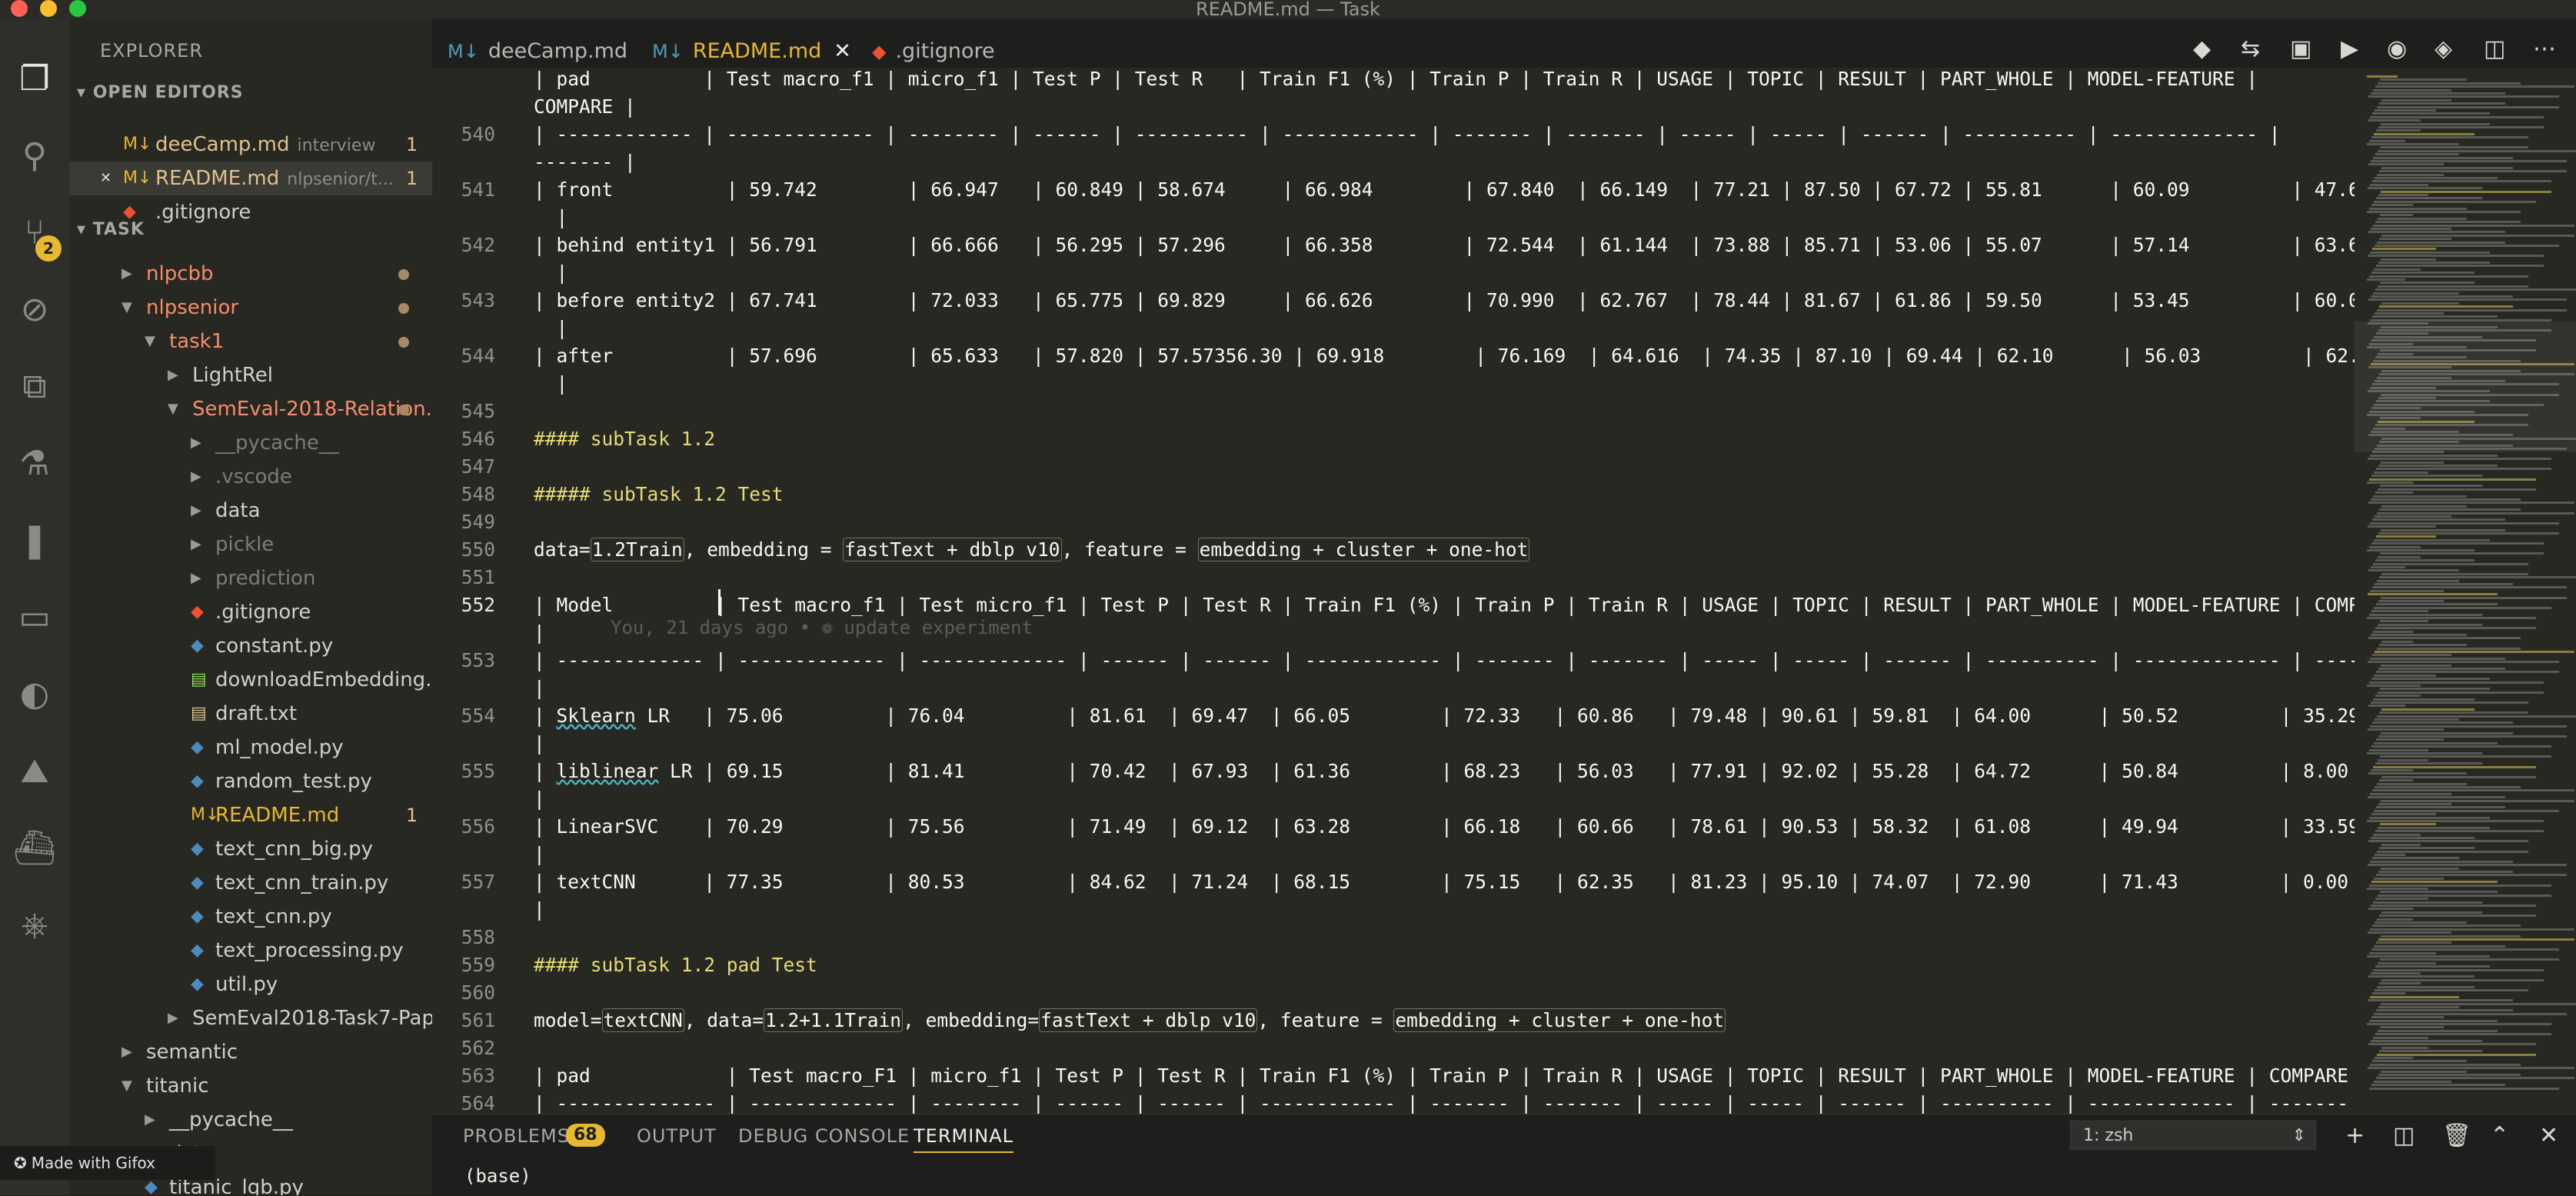 The image size is (2576, 1196). Describe the element at coordinates (251, 341) in the screenshot. I see `tree-item: ▼ task1` at that location.